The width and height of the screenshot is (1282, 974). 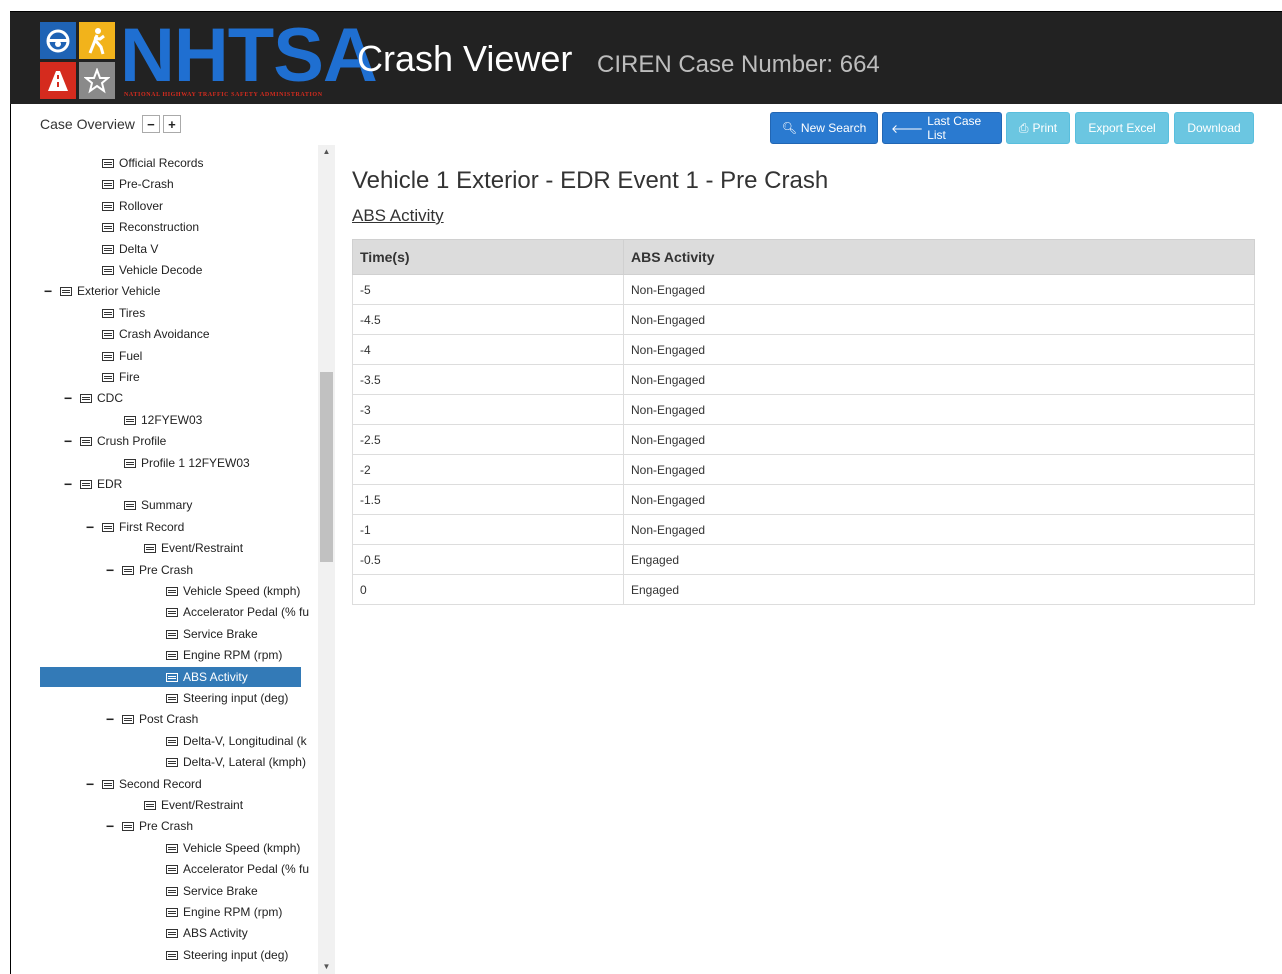 I want to click on tree-item: Pre-Crash, so click(x=138, y=184).